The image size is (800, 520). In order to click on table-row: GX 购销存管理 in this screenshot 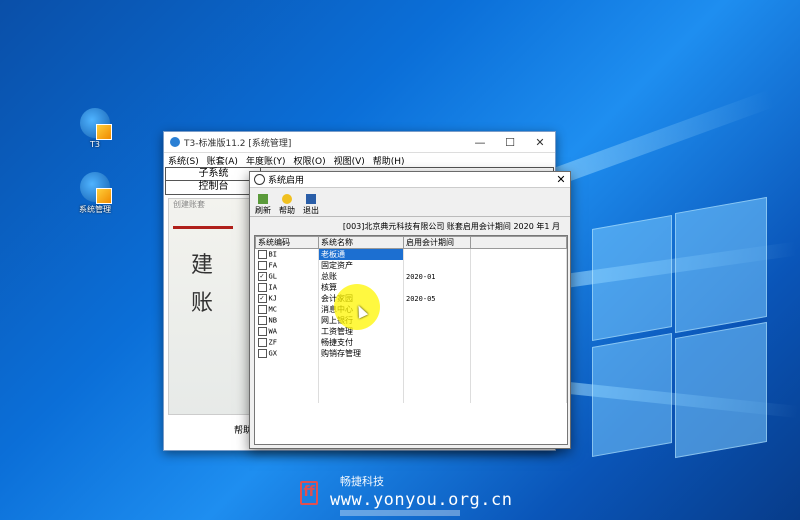, I will do `click(411, 353)`.